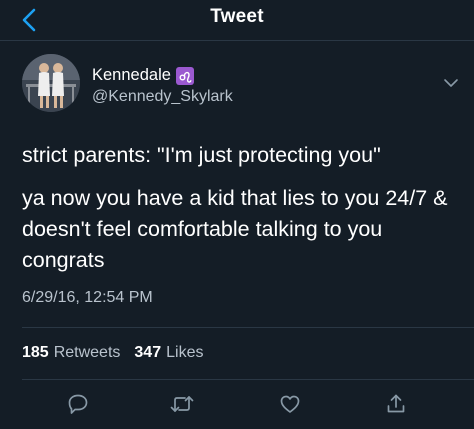 This screenshot has height=429, width=474. What do you see at coordinates (184, 75) in the screenshot?
I see `leo-zodiac-icon` at bounding box center [184, 75].